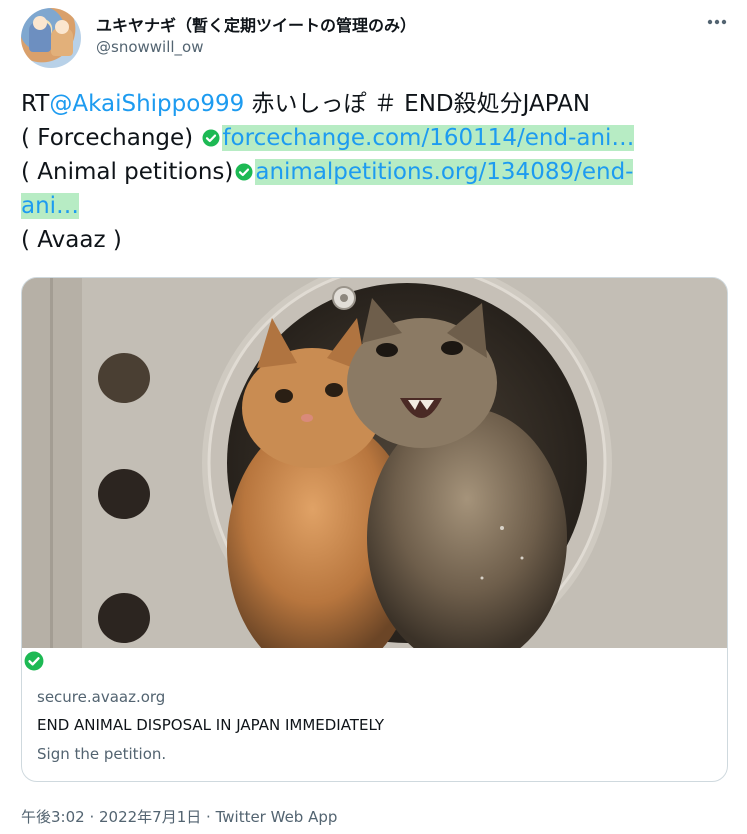 The width and height of the screenshot is (747, 834). I want to click on tweet-date-link: 2022年7月1日, so click(150, 817).